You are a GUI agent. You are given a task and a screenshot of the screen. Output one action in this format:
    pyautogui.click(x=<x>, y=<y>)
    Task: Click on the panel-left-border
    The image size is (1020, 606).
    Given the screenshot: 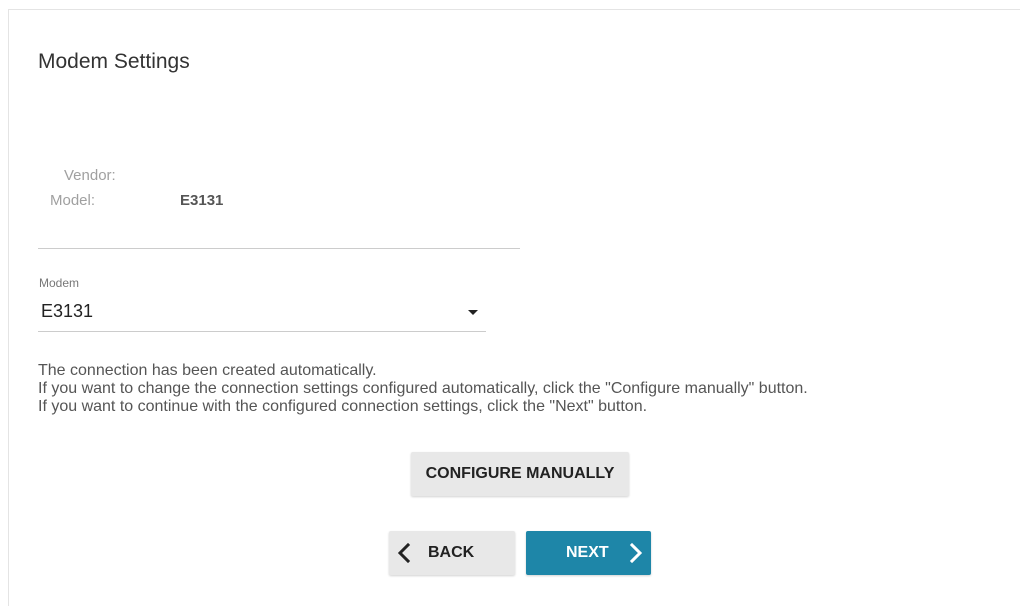 What is the action you would take?
    pyautogui.click(x=8, y=307)
    